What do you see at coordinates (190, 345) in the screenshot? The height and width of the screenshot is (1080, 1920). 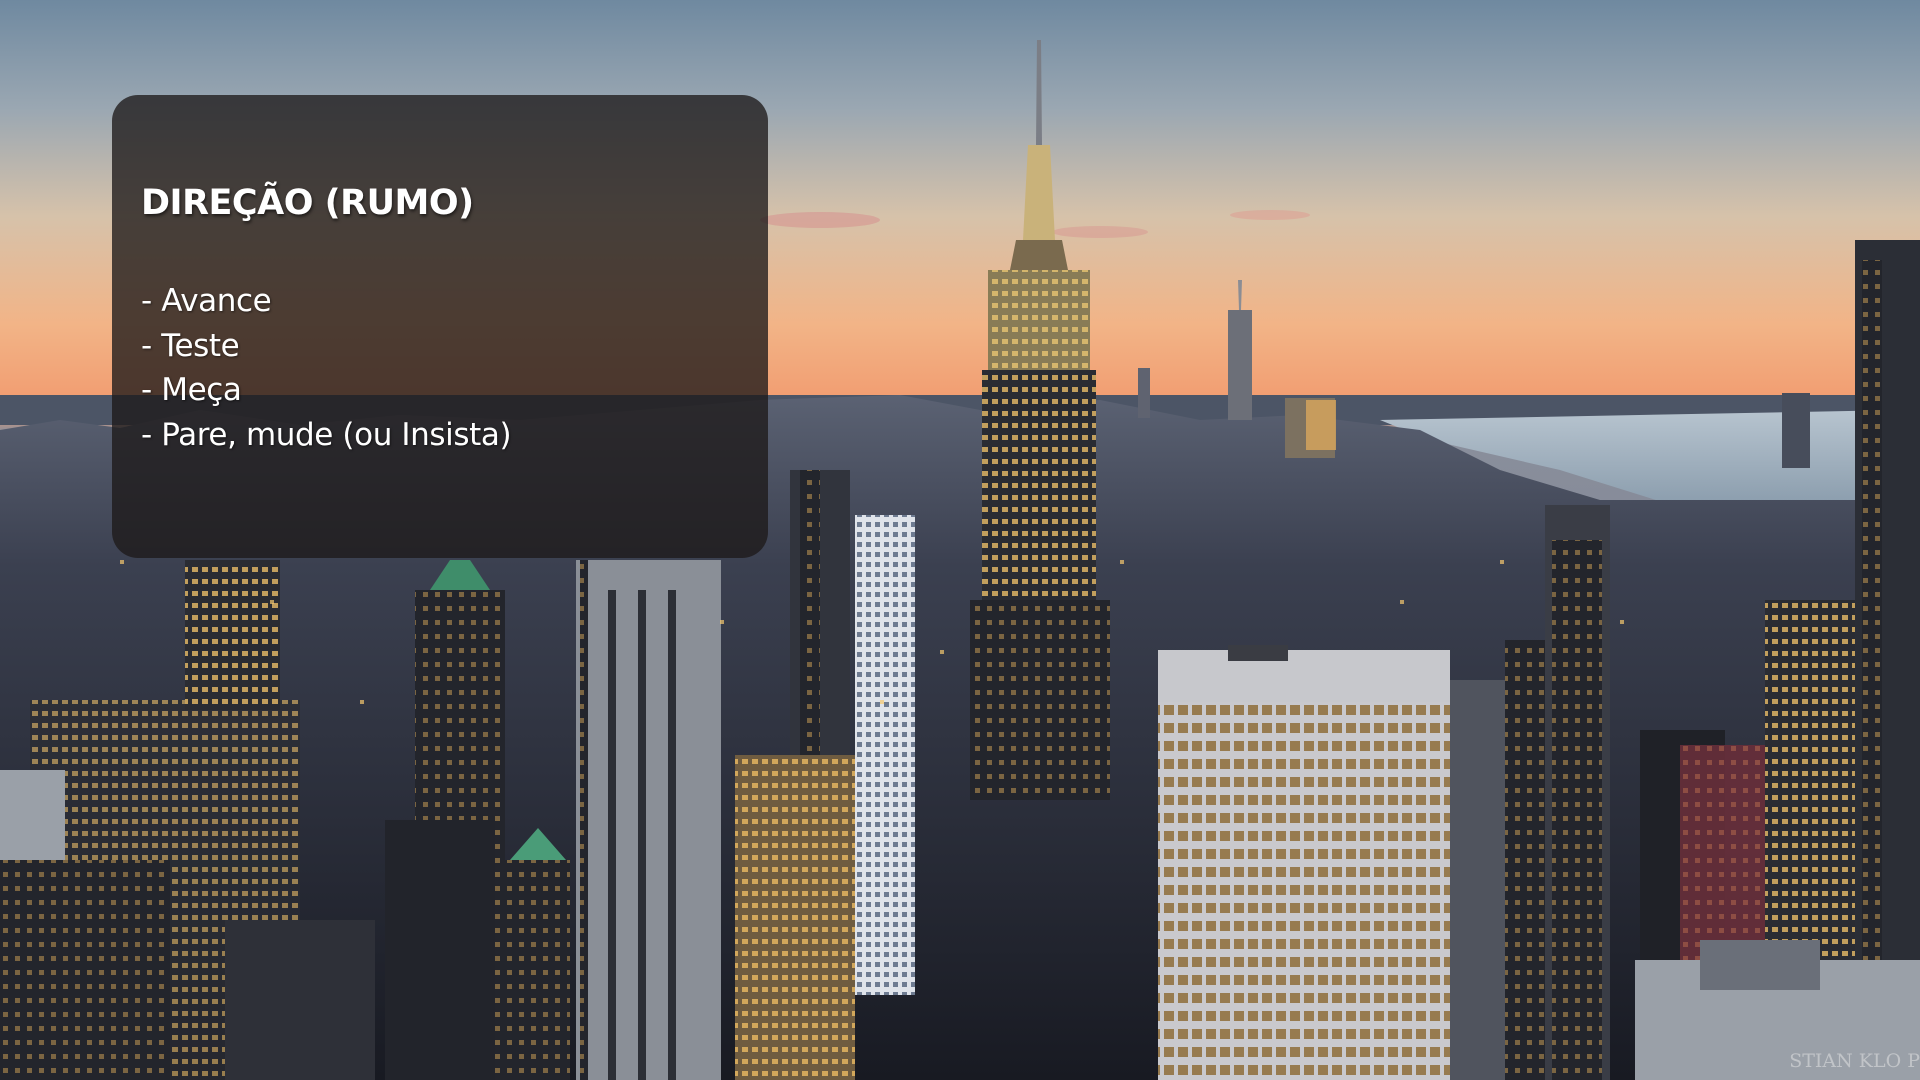 I see `list-item: - Teste` at bounding box center [190, 345].